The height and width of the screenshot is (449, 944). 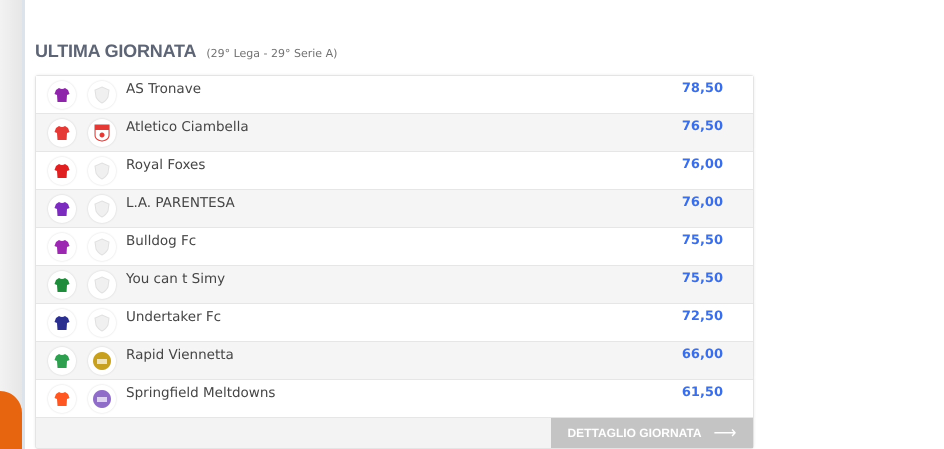 I want to click on team-name: You can t Simy, so click(x=176, y=279).